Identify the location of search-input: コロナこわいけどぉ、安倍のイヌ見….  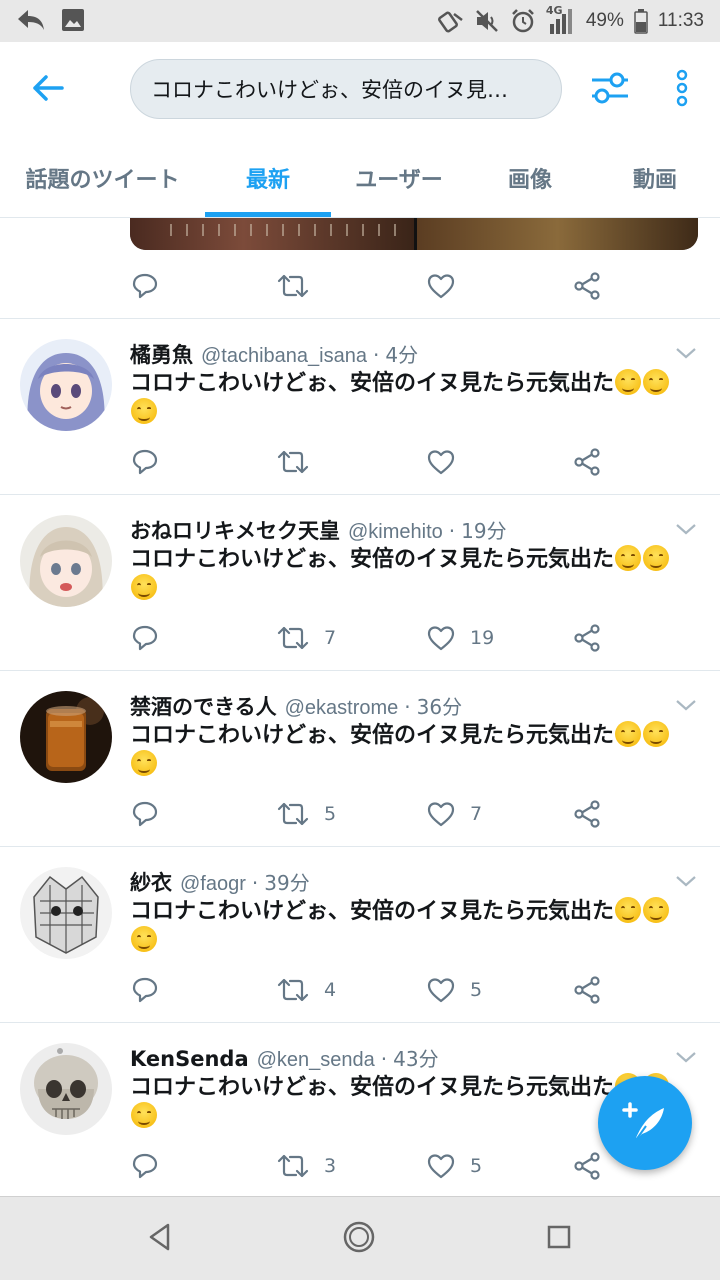
(346, 89).